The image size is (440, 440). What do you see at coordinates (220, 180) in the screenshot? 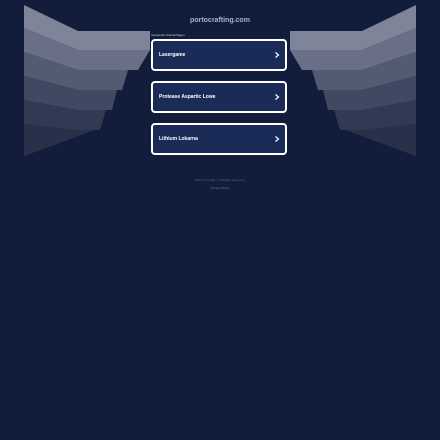
I see `copyright-text: 2025 Copyright. | All Rights Reserved.` at bounding box center [220, 180].